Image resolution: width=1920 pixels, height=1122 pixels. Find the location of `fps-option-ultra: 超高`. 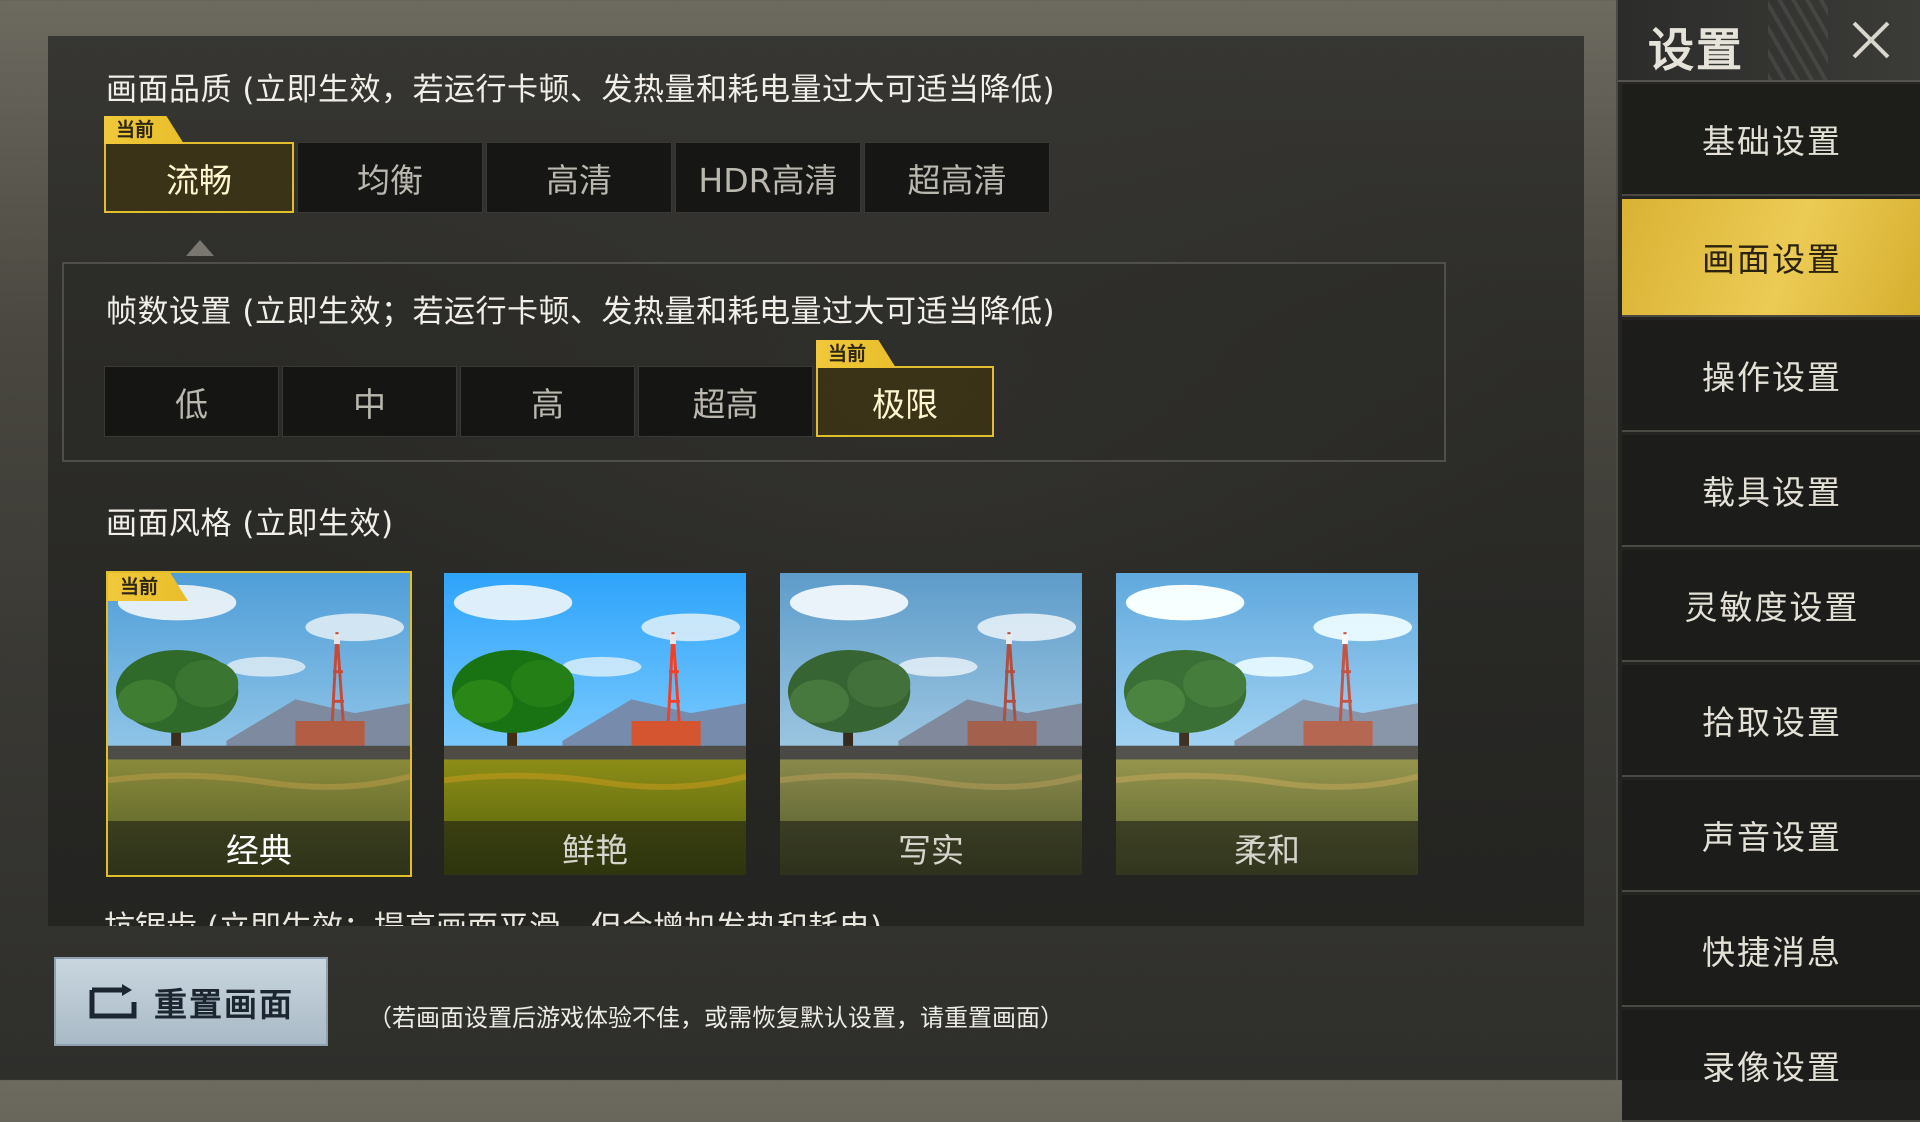

fps-option-ultra: 超高 is located at coordinates (725, 401).